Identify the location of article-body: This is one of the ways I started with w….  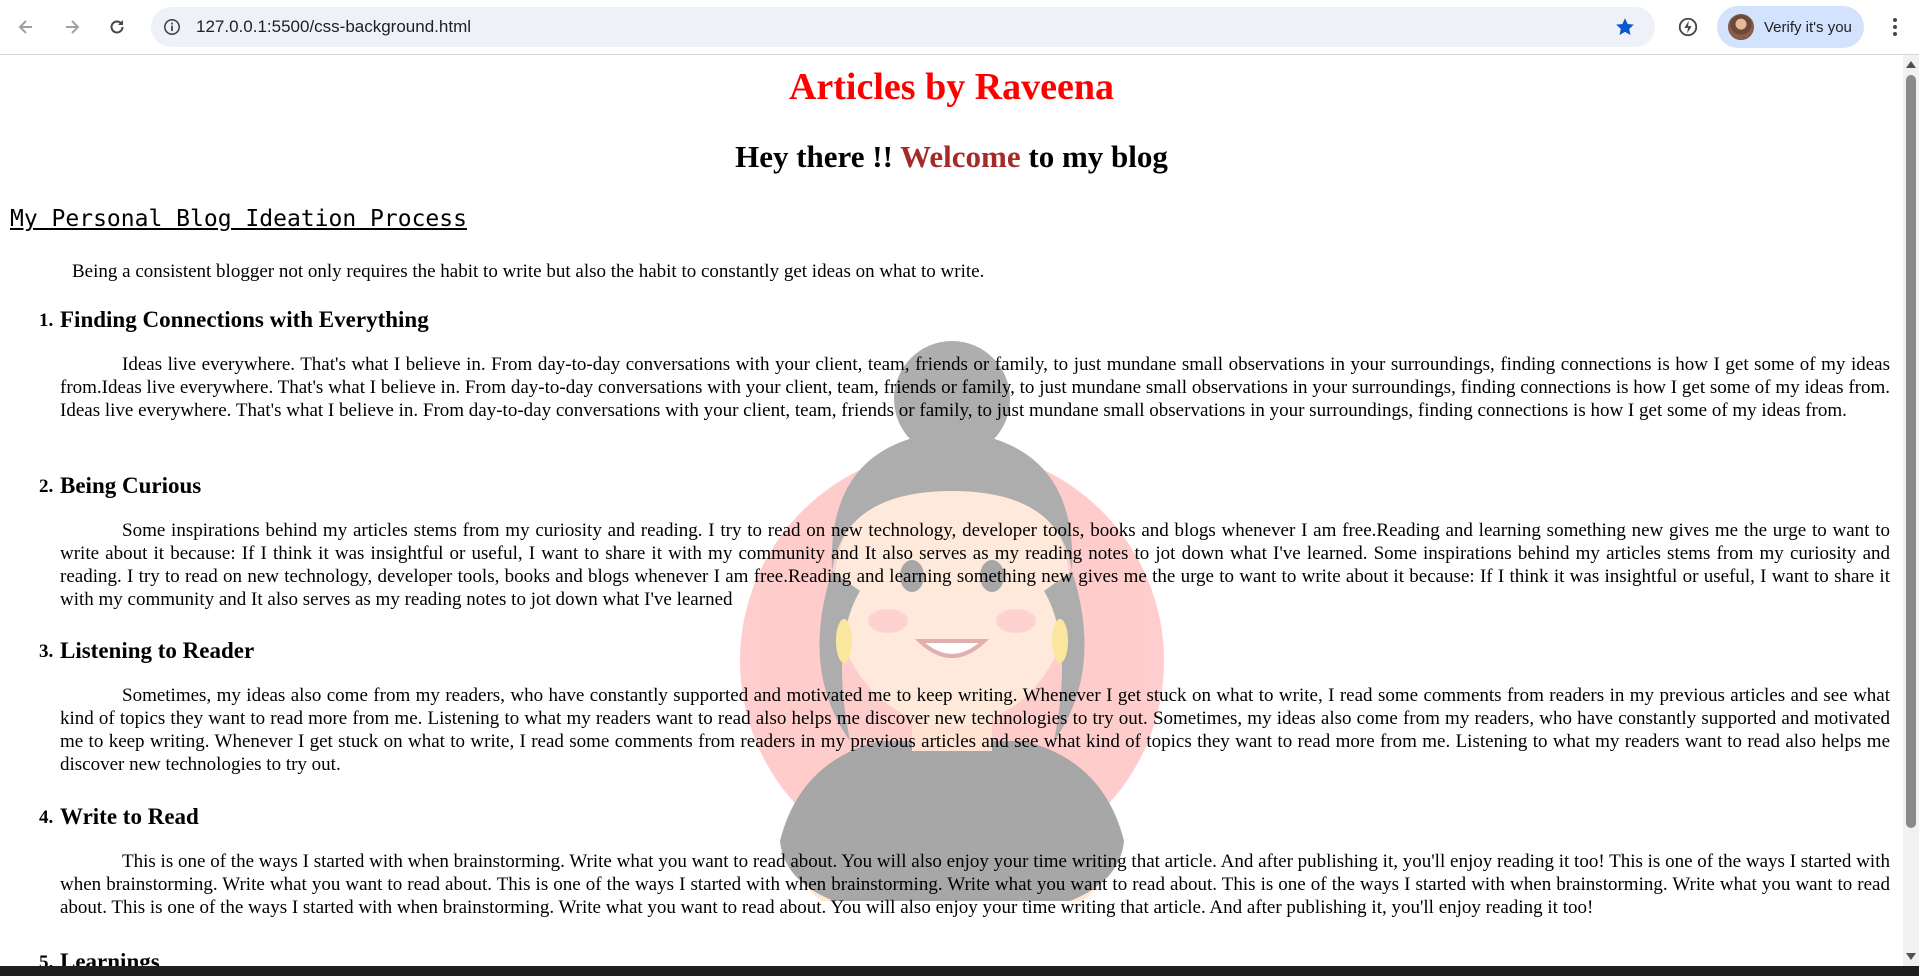
(975, 884).